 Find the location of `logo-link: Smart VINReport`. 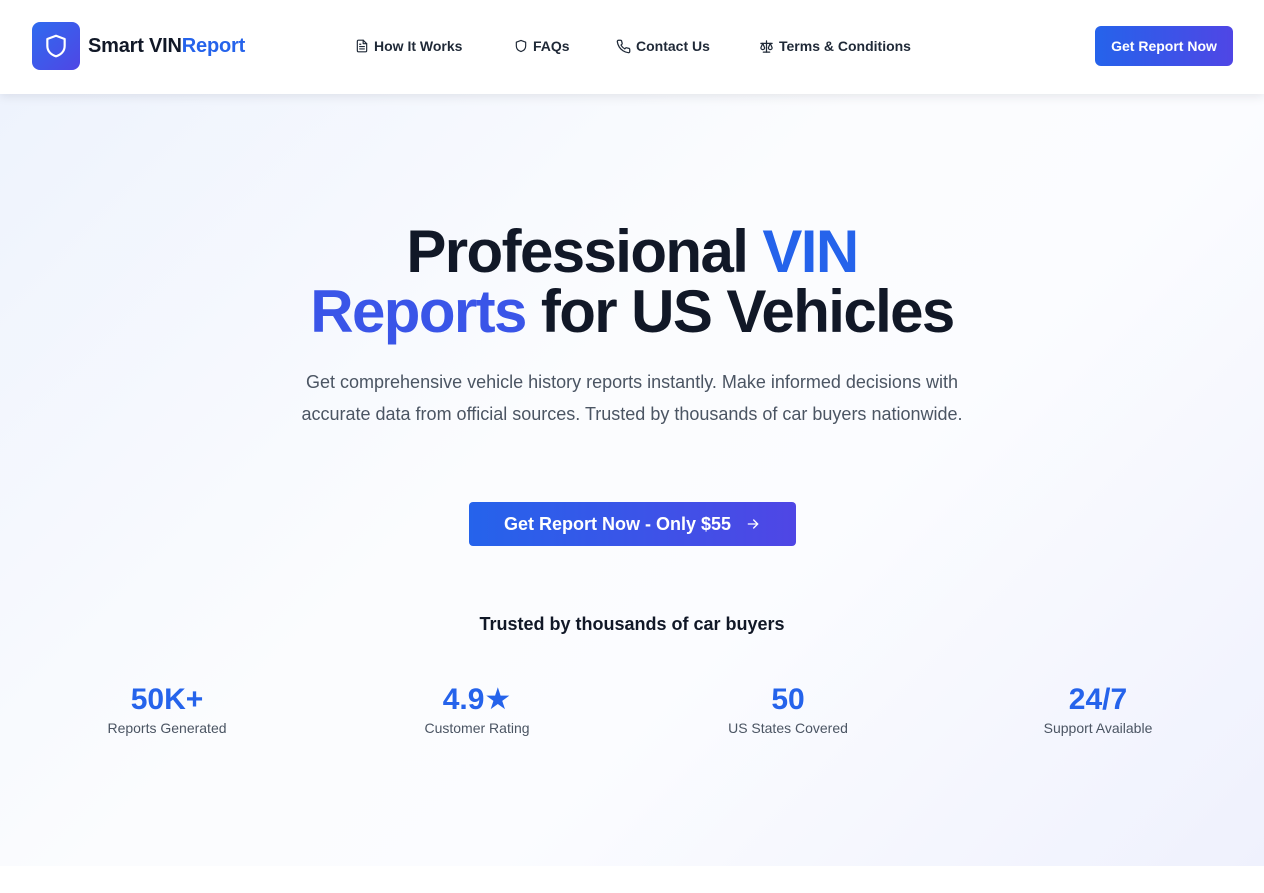

logo-link: Smart VINReport is located at coordinates (138, 46).